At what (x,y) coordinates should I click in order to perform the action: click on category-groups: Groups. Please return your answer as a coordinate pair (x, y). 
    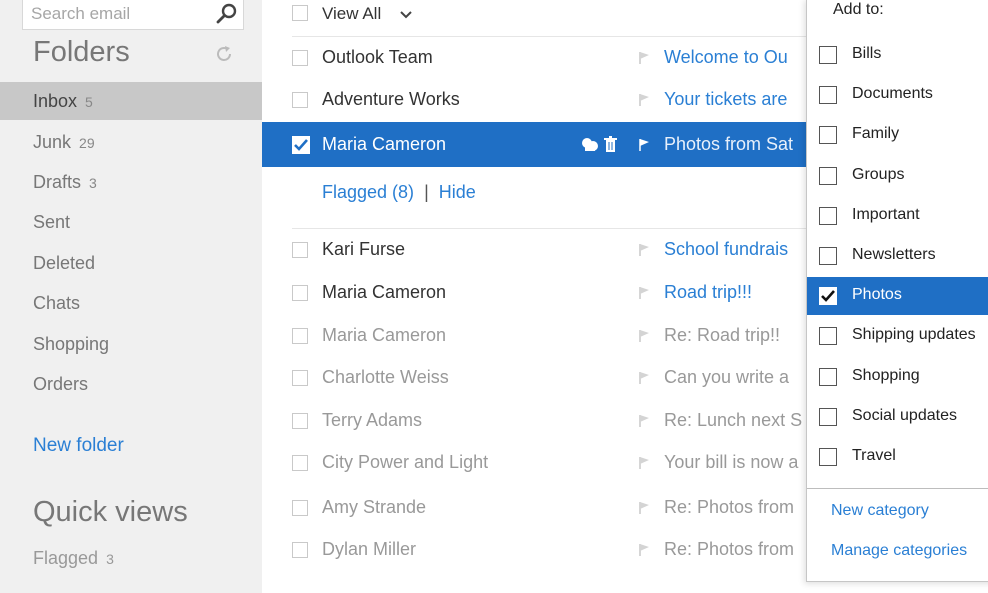
    Looking at the image, I should click on (897, 176).